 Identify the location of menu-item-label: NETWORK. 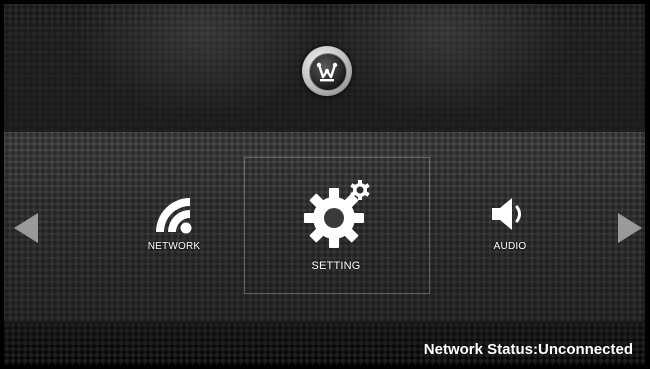
(174, 246).